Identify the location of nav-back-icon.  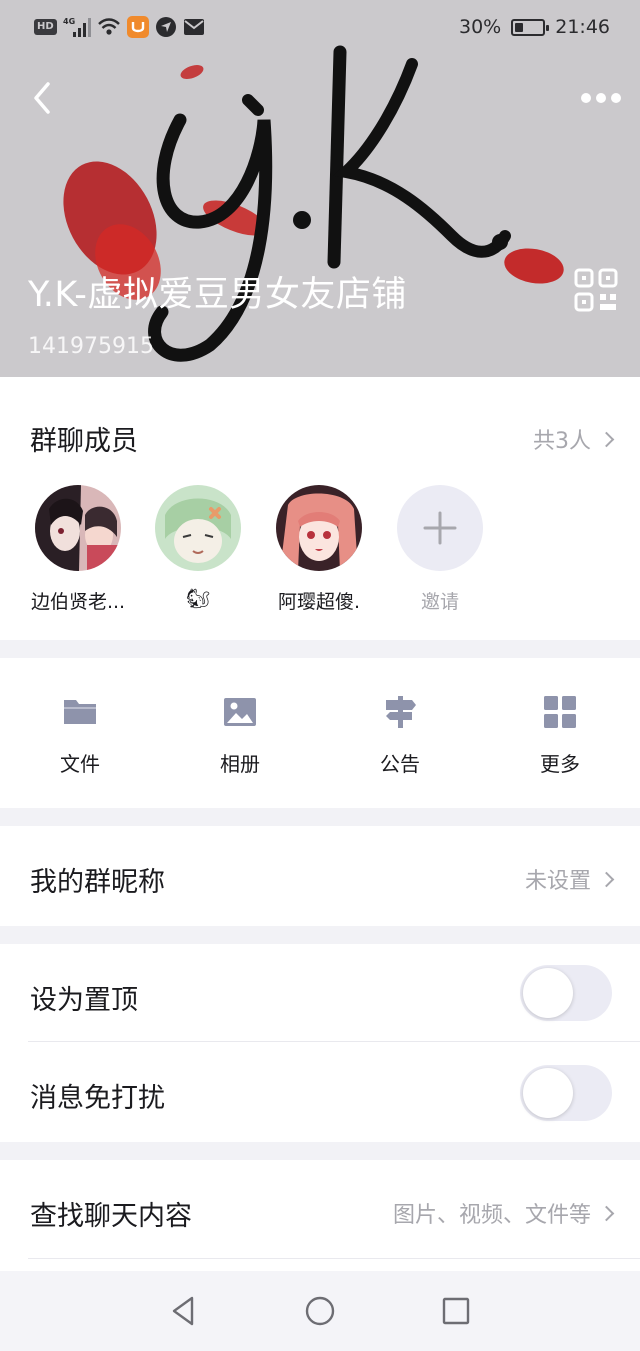
(184, 1311).